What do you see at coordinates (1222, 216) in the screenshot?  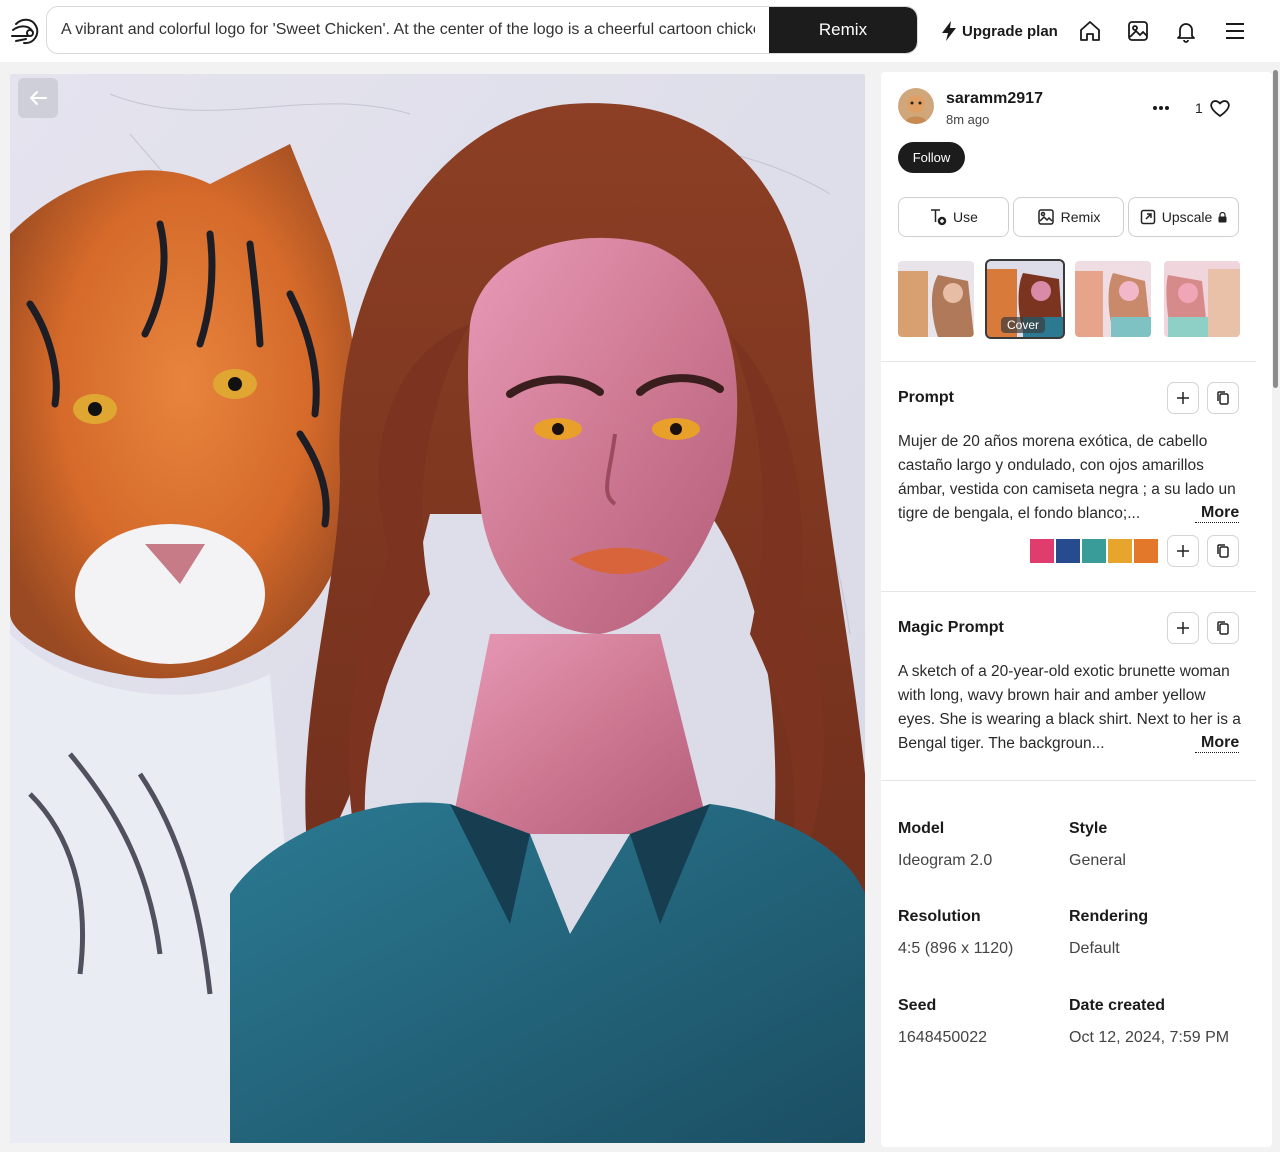 I see `lock-icon` at bounding box center [1222, 216].